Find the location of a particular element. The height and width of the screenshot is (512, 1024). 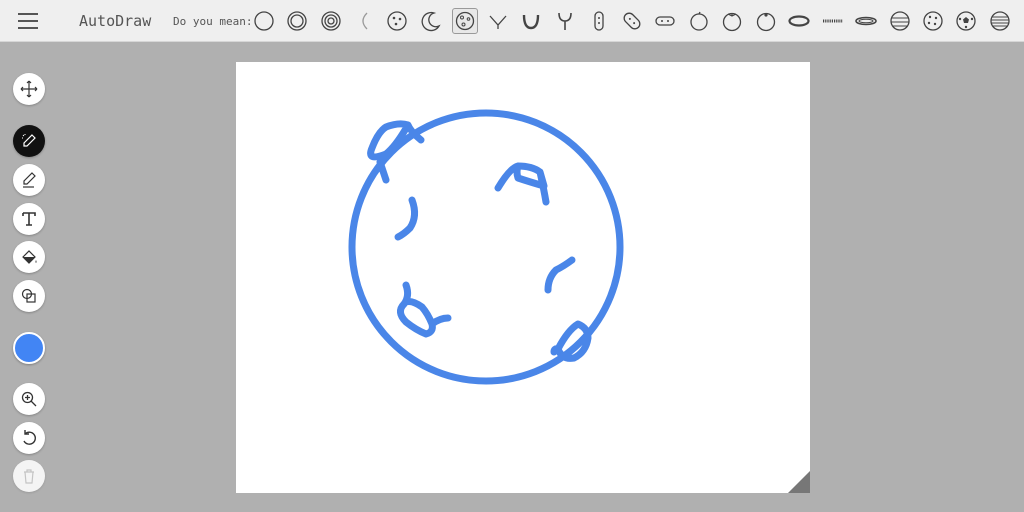

moon-drawing is located at coordinates (486, 247).